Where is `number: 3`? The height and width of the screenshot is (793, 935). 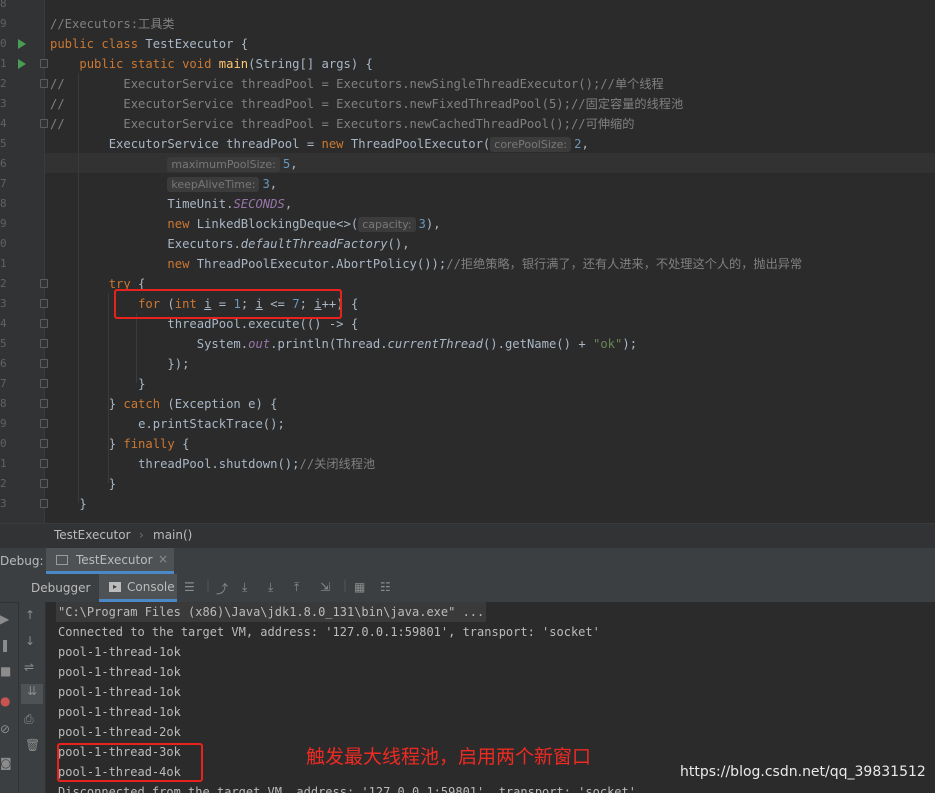 number: 3 is located at coordinates (422, 224).